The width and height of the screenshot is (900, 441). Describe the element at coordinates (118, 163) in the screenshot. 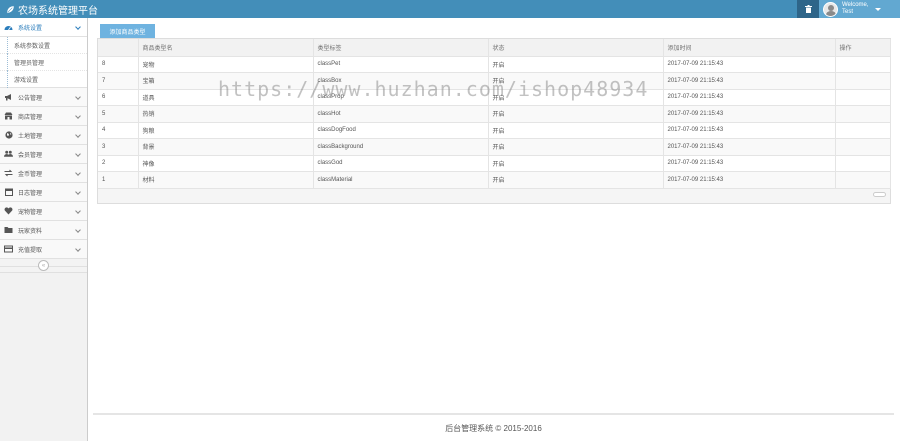

I see `cell-id: 2` at that location.